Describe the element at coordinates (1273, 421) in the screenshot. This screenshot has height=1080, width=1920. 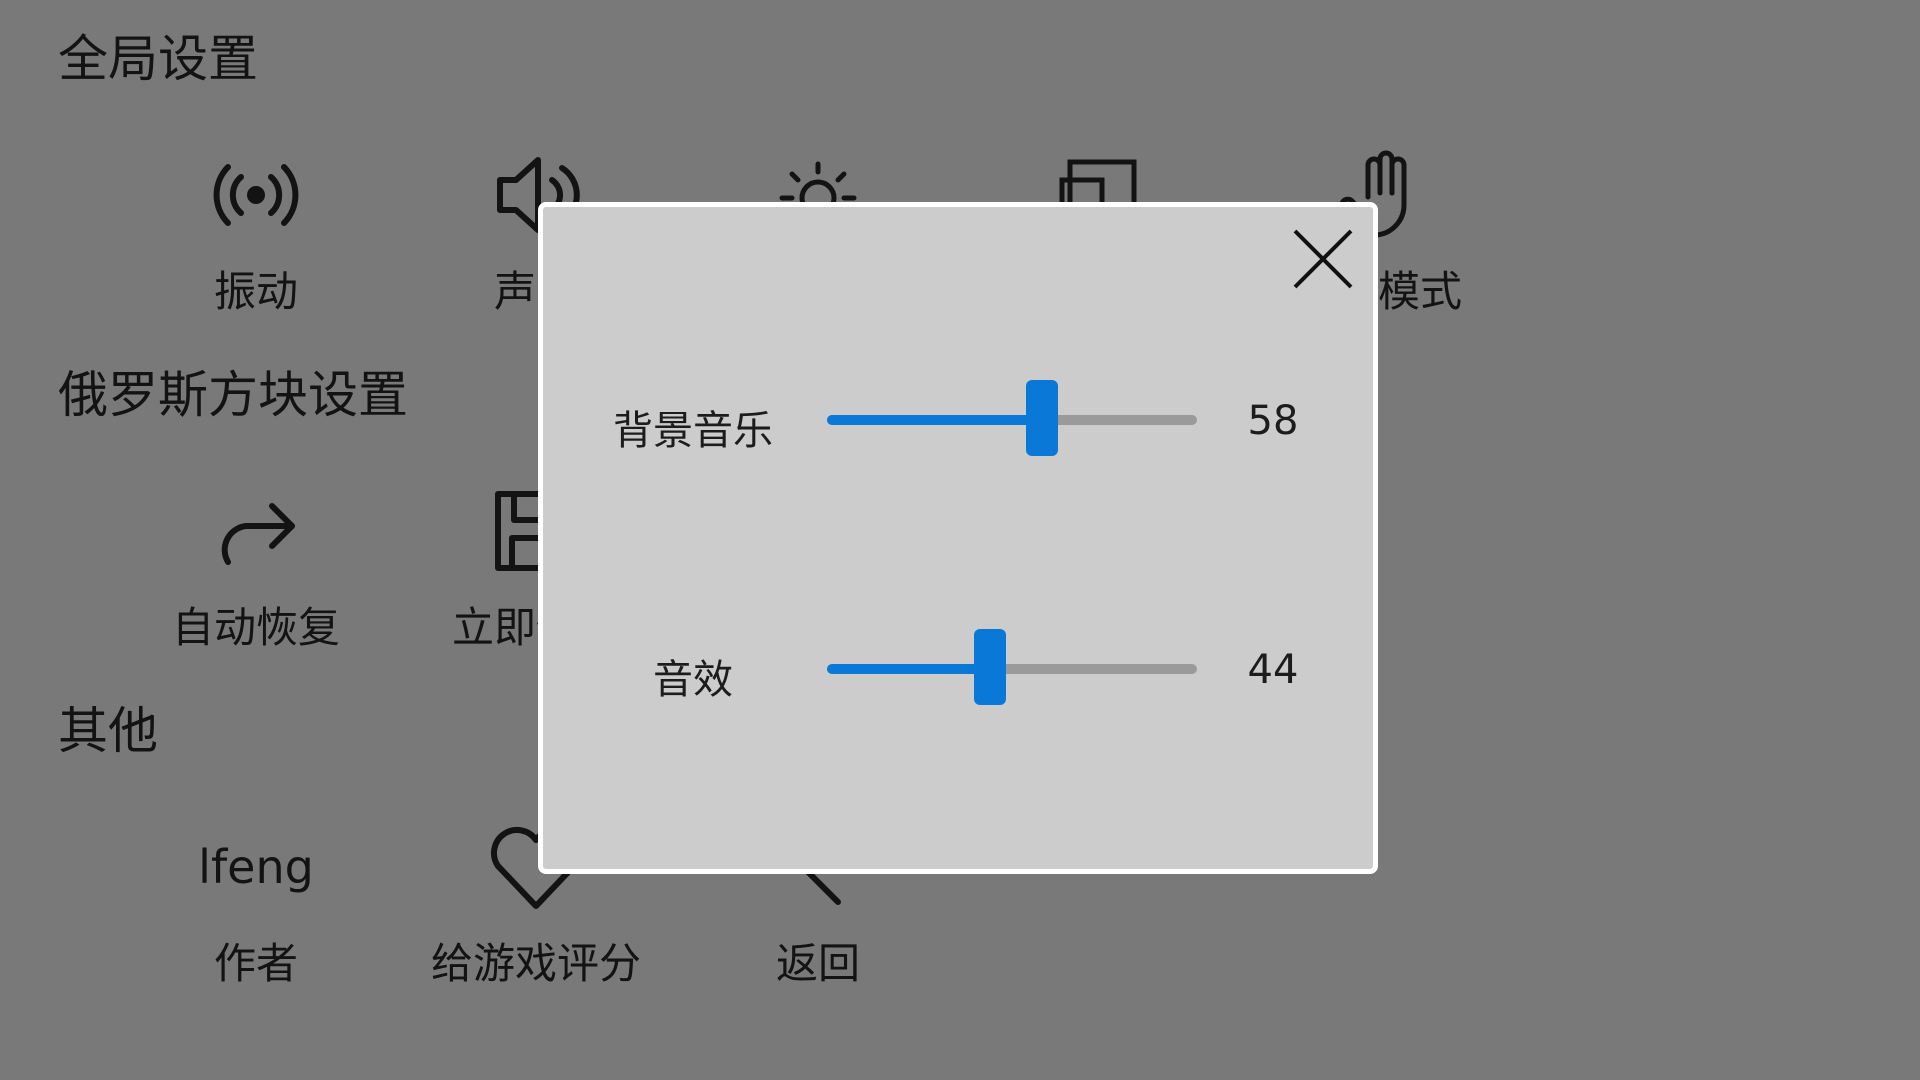
I see `bgm-volume-value: 58` at that location.